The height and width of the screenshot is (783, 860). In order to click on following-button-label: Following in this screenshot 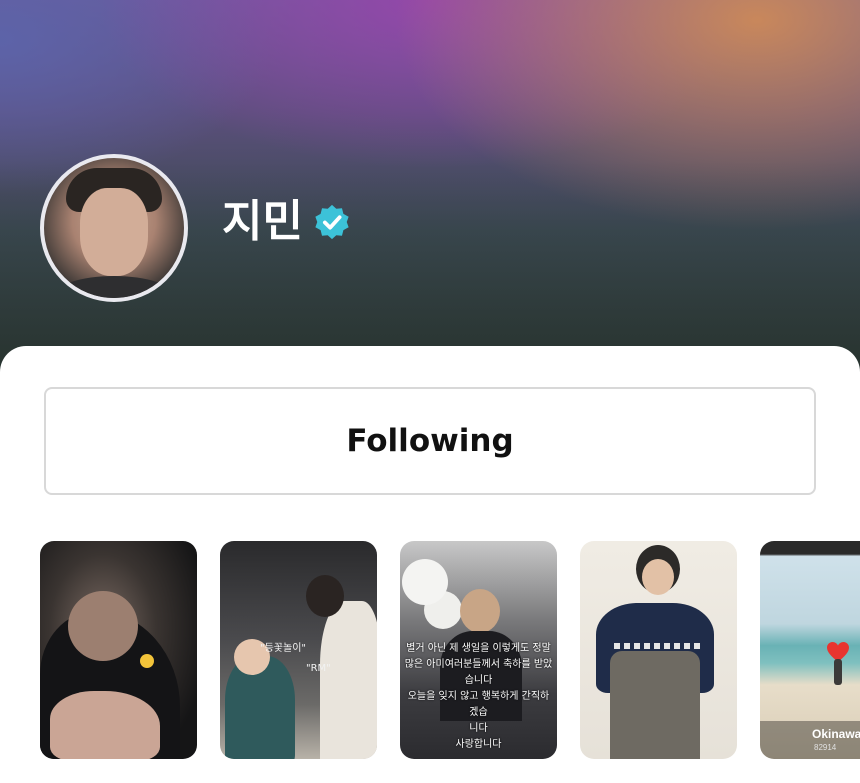, I will do `click(430, 441)`.